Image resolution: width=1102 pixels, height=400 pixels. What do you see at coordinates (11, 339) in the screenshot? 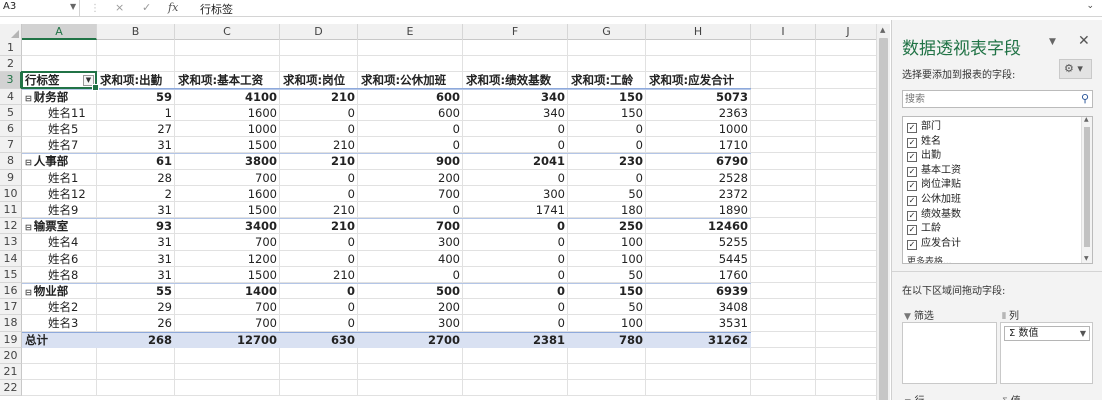
I see `row-header-19: 19` at bounding box center [11, 339].